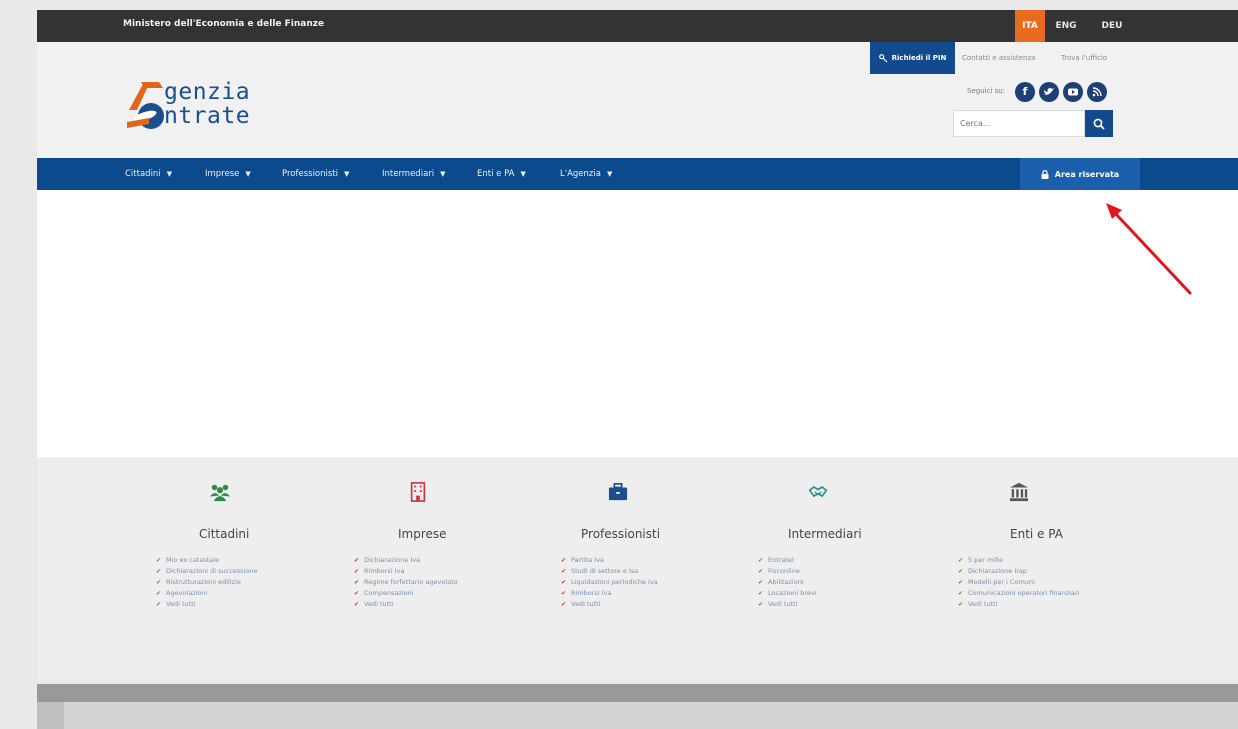 This screenshot has height=729, width=1238. Describe the element at coordinates (1036, 534) in the screenshot. I see `category-title: Enti e PA` at that location.